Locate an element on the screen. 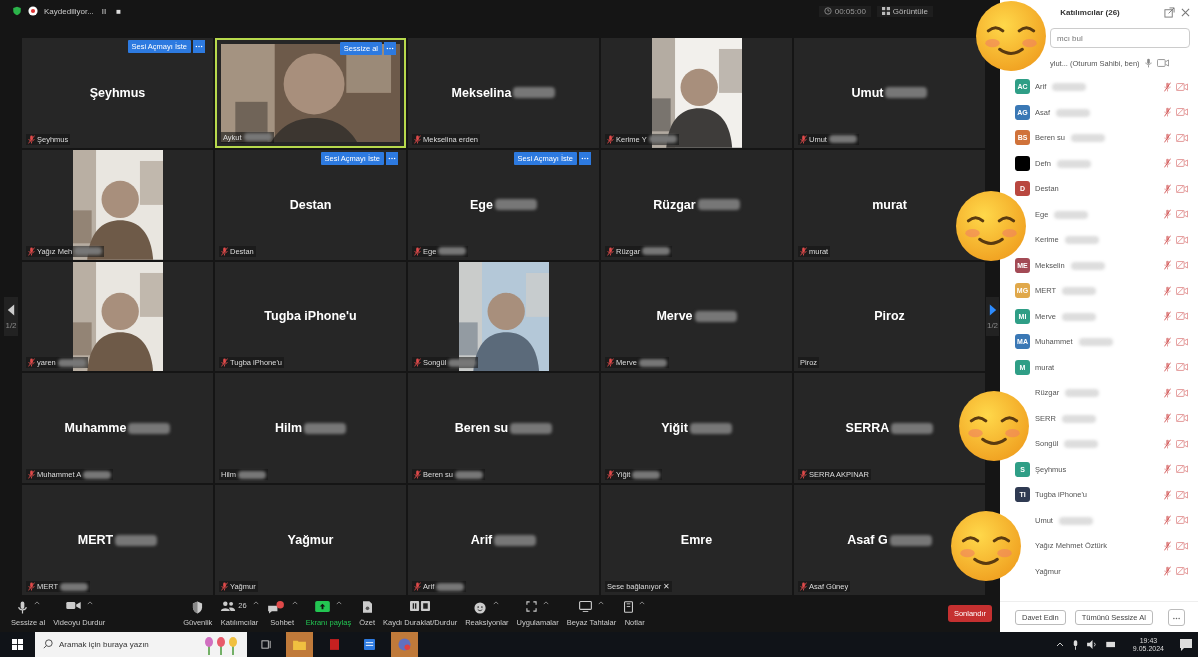  participant-name: Yağmur is located at coordinates (310, 540).